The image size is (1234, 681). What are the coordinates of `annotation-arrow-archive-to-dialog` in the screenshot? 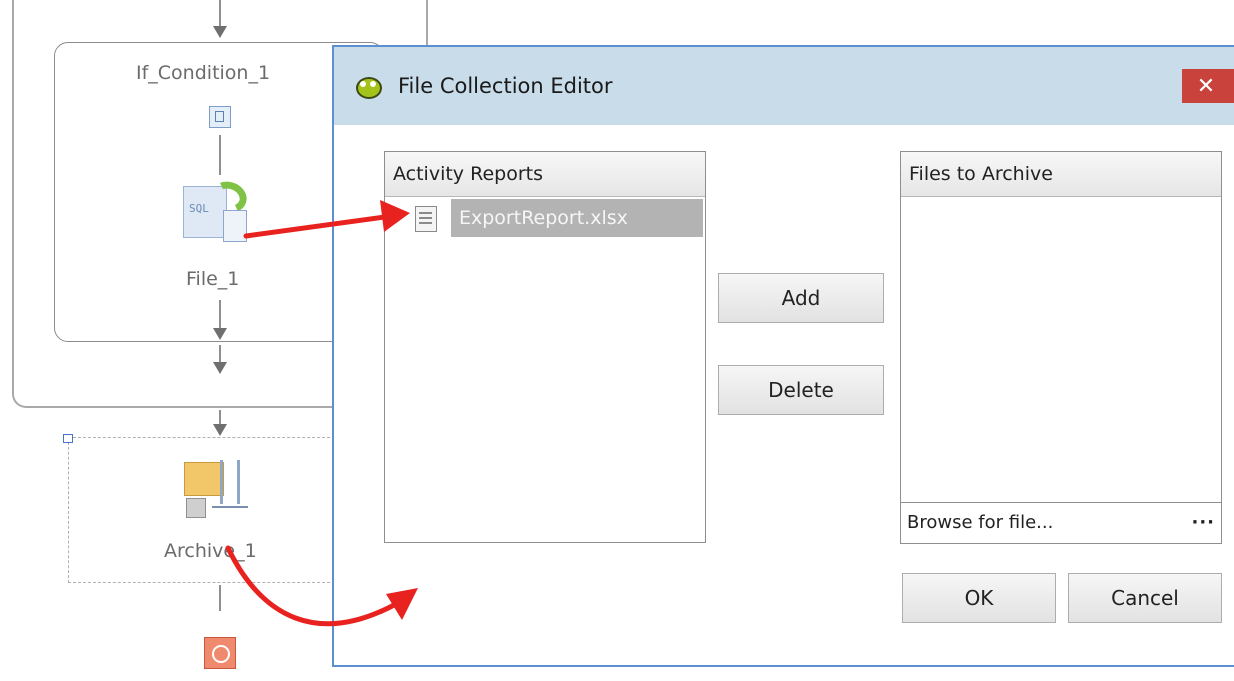 It's located at (321, 586).